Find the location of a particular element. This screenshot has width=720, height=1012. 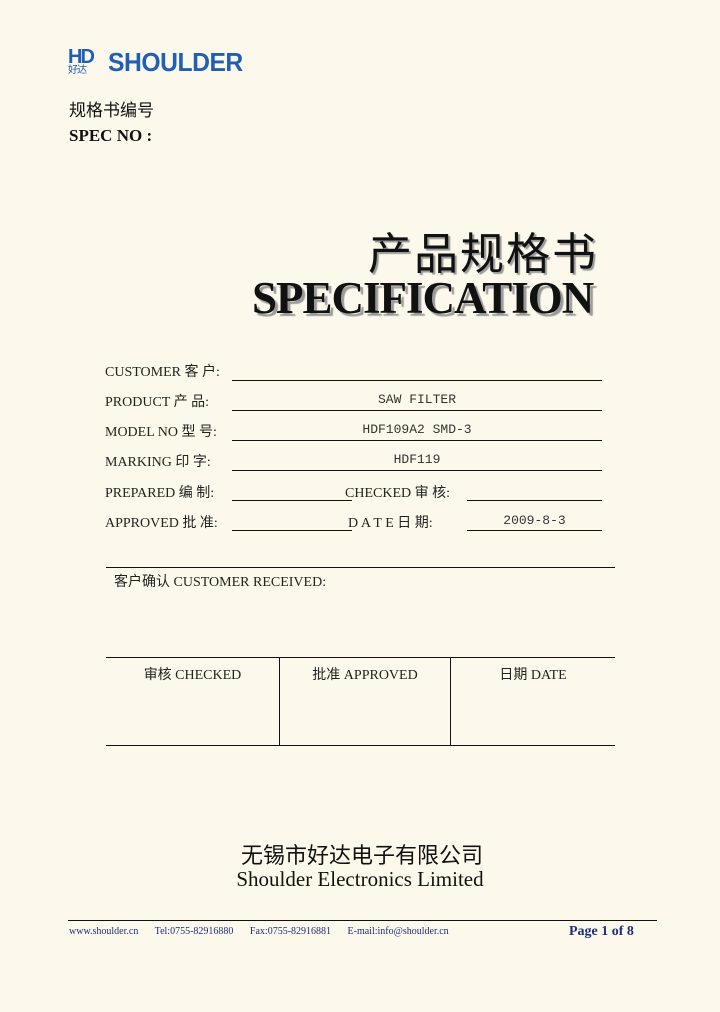

checked-label: CHECKED 审 核: is located at coordinates (397, 493).